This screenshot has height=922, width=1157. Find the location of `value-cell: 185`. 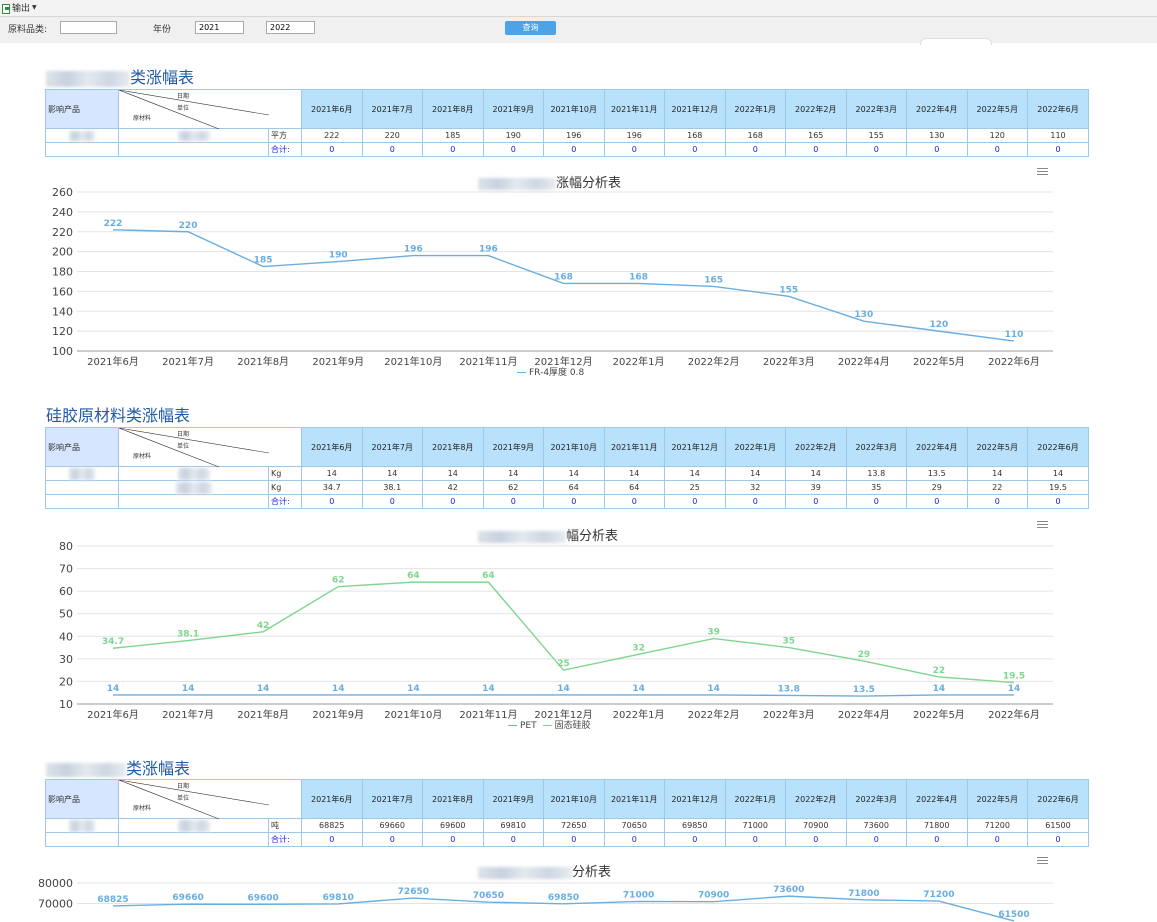

value-cell: 185 is located at coordinates (453, 135).